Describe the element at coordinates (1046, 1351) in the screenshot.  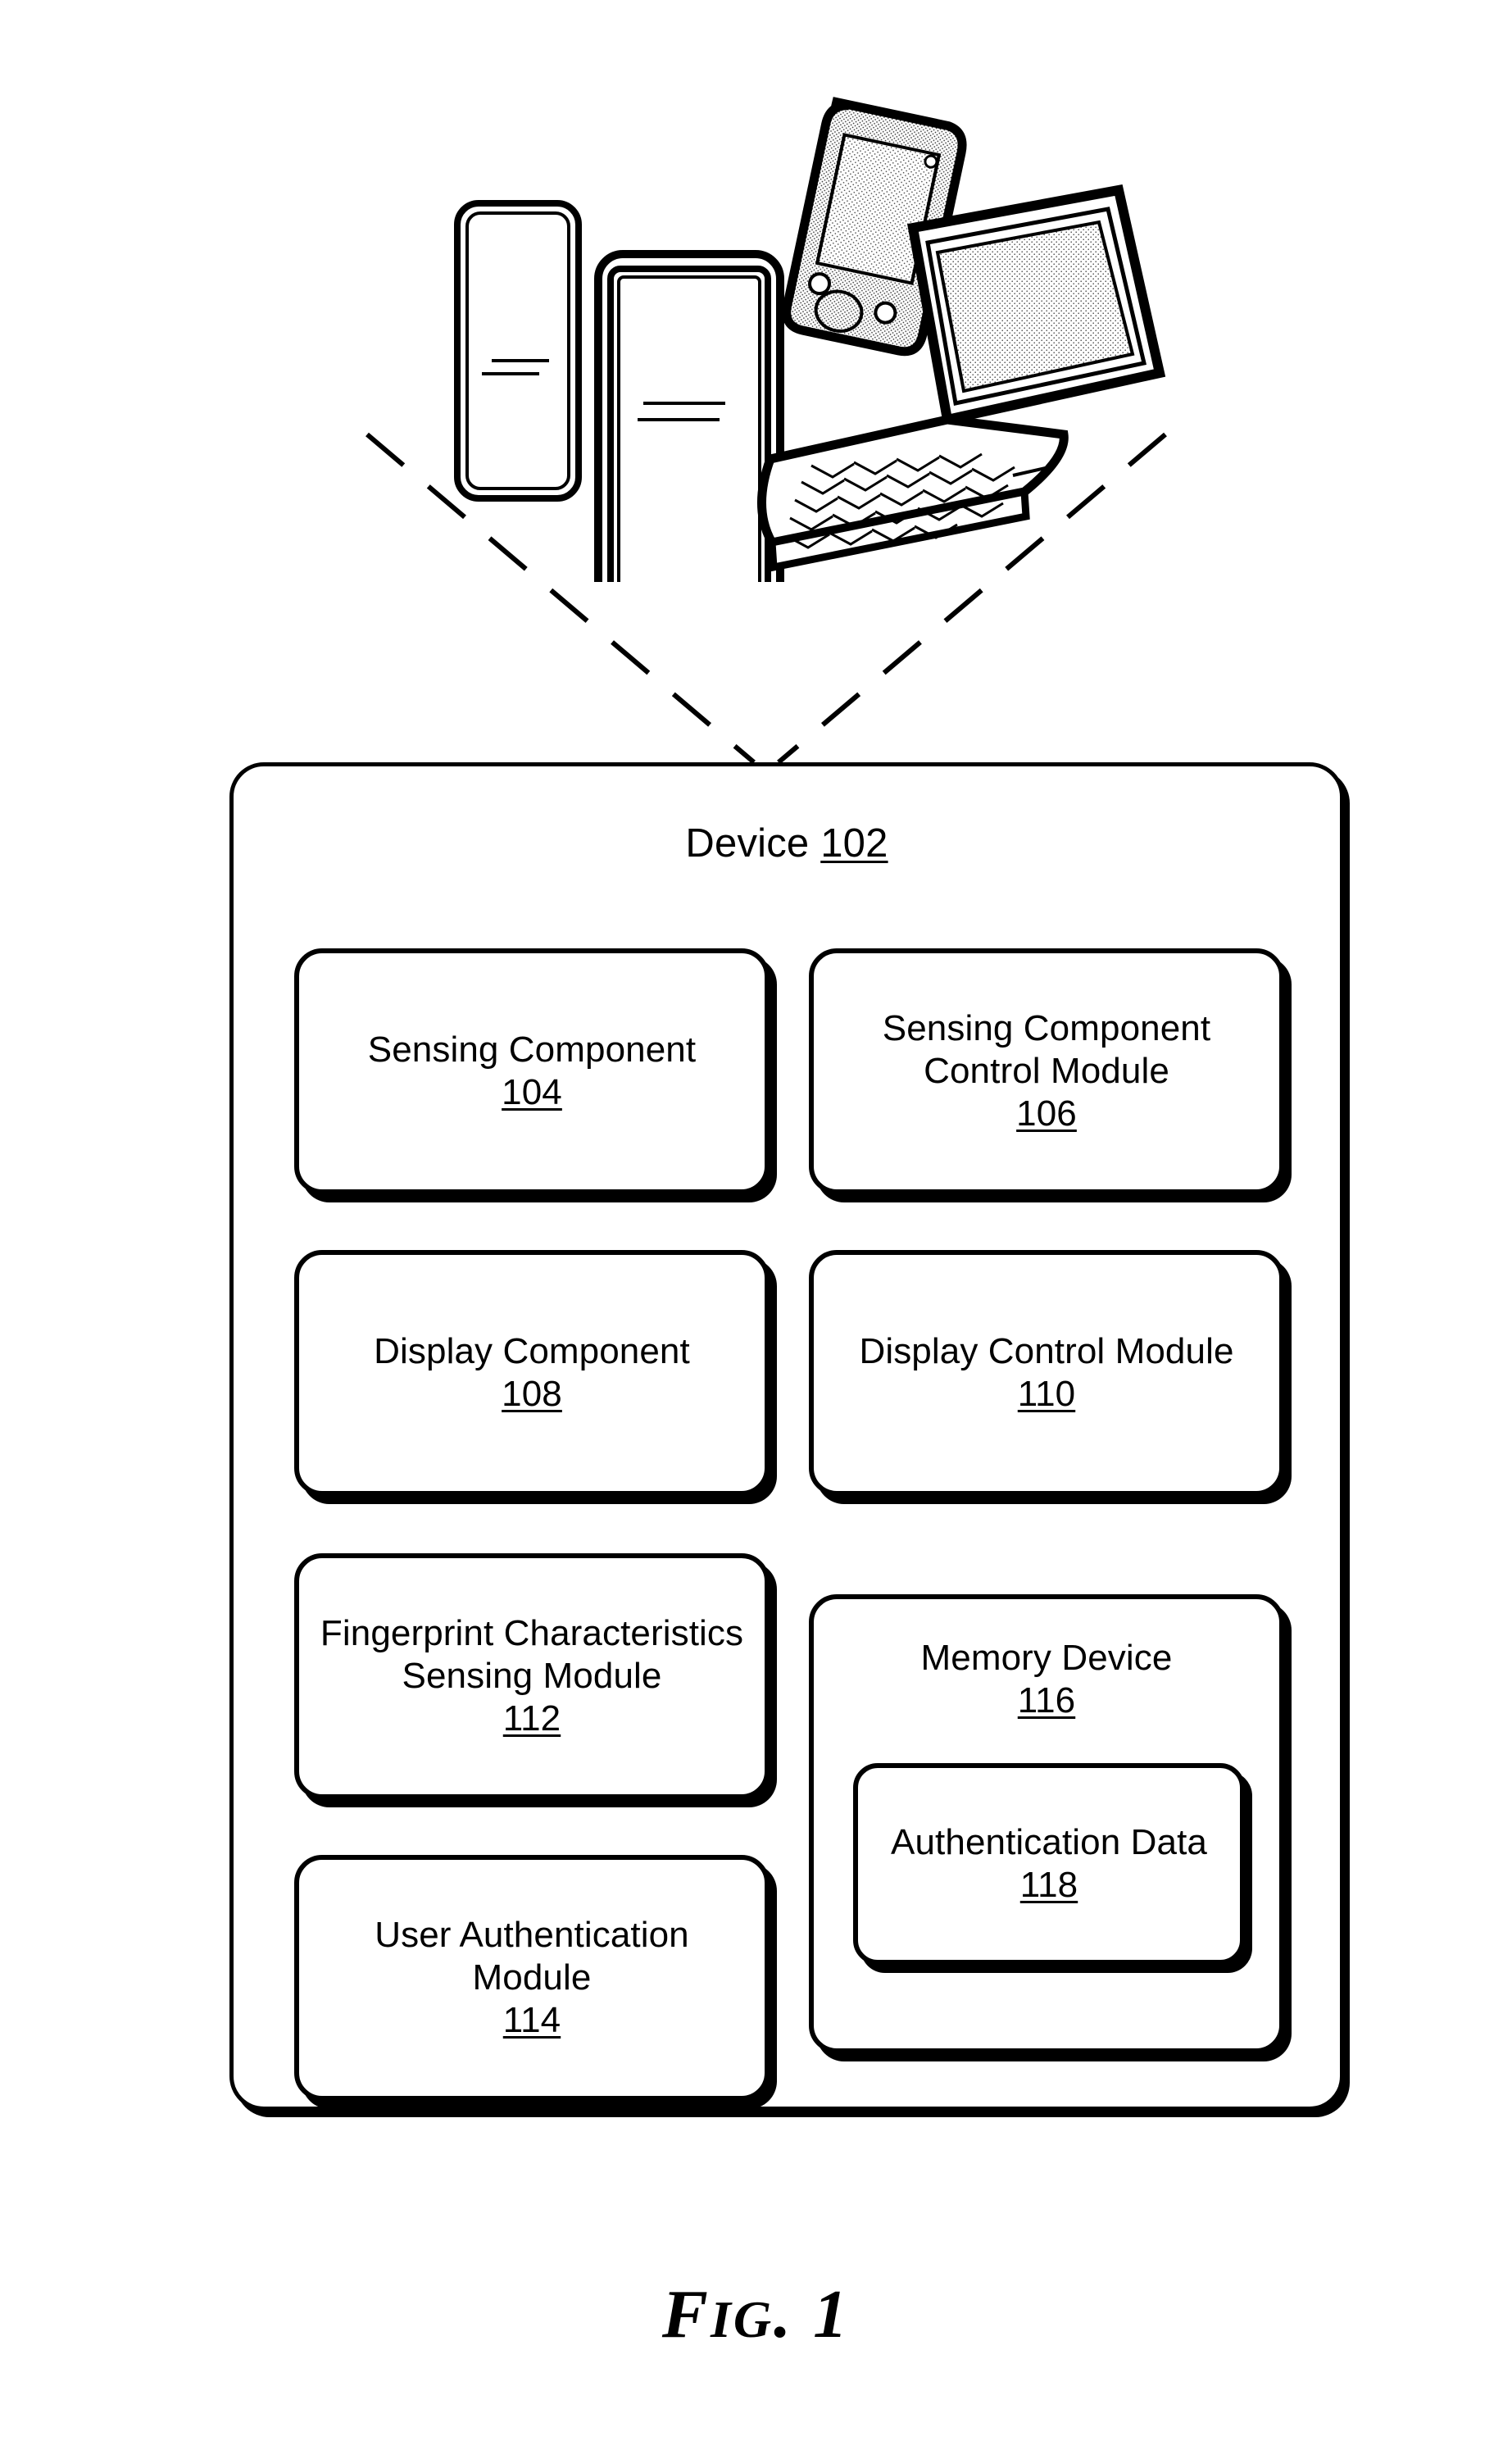
I see `module-label-text: Display Control Module` at that location.